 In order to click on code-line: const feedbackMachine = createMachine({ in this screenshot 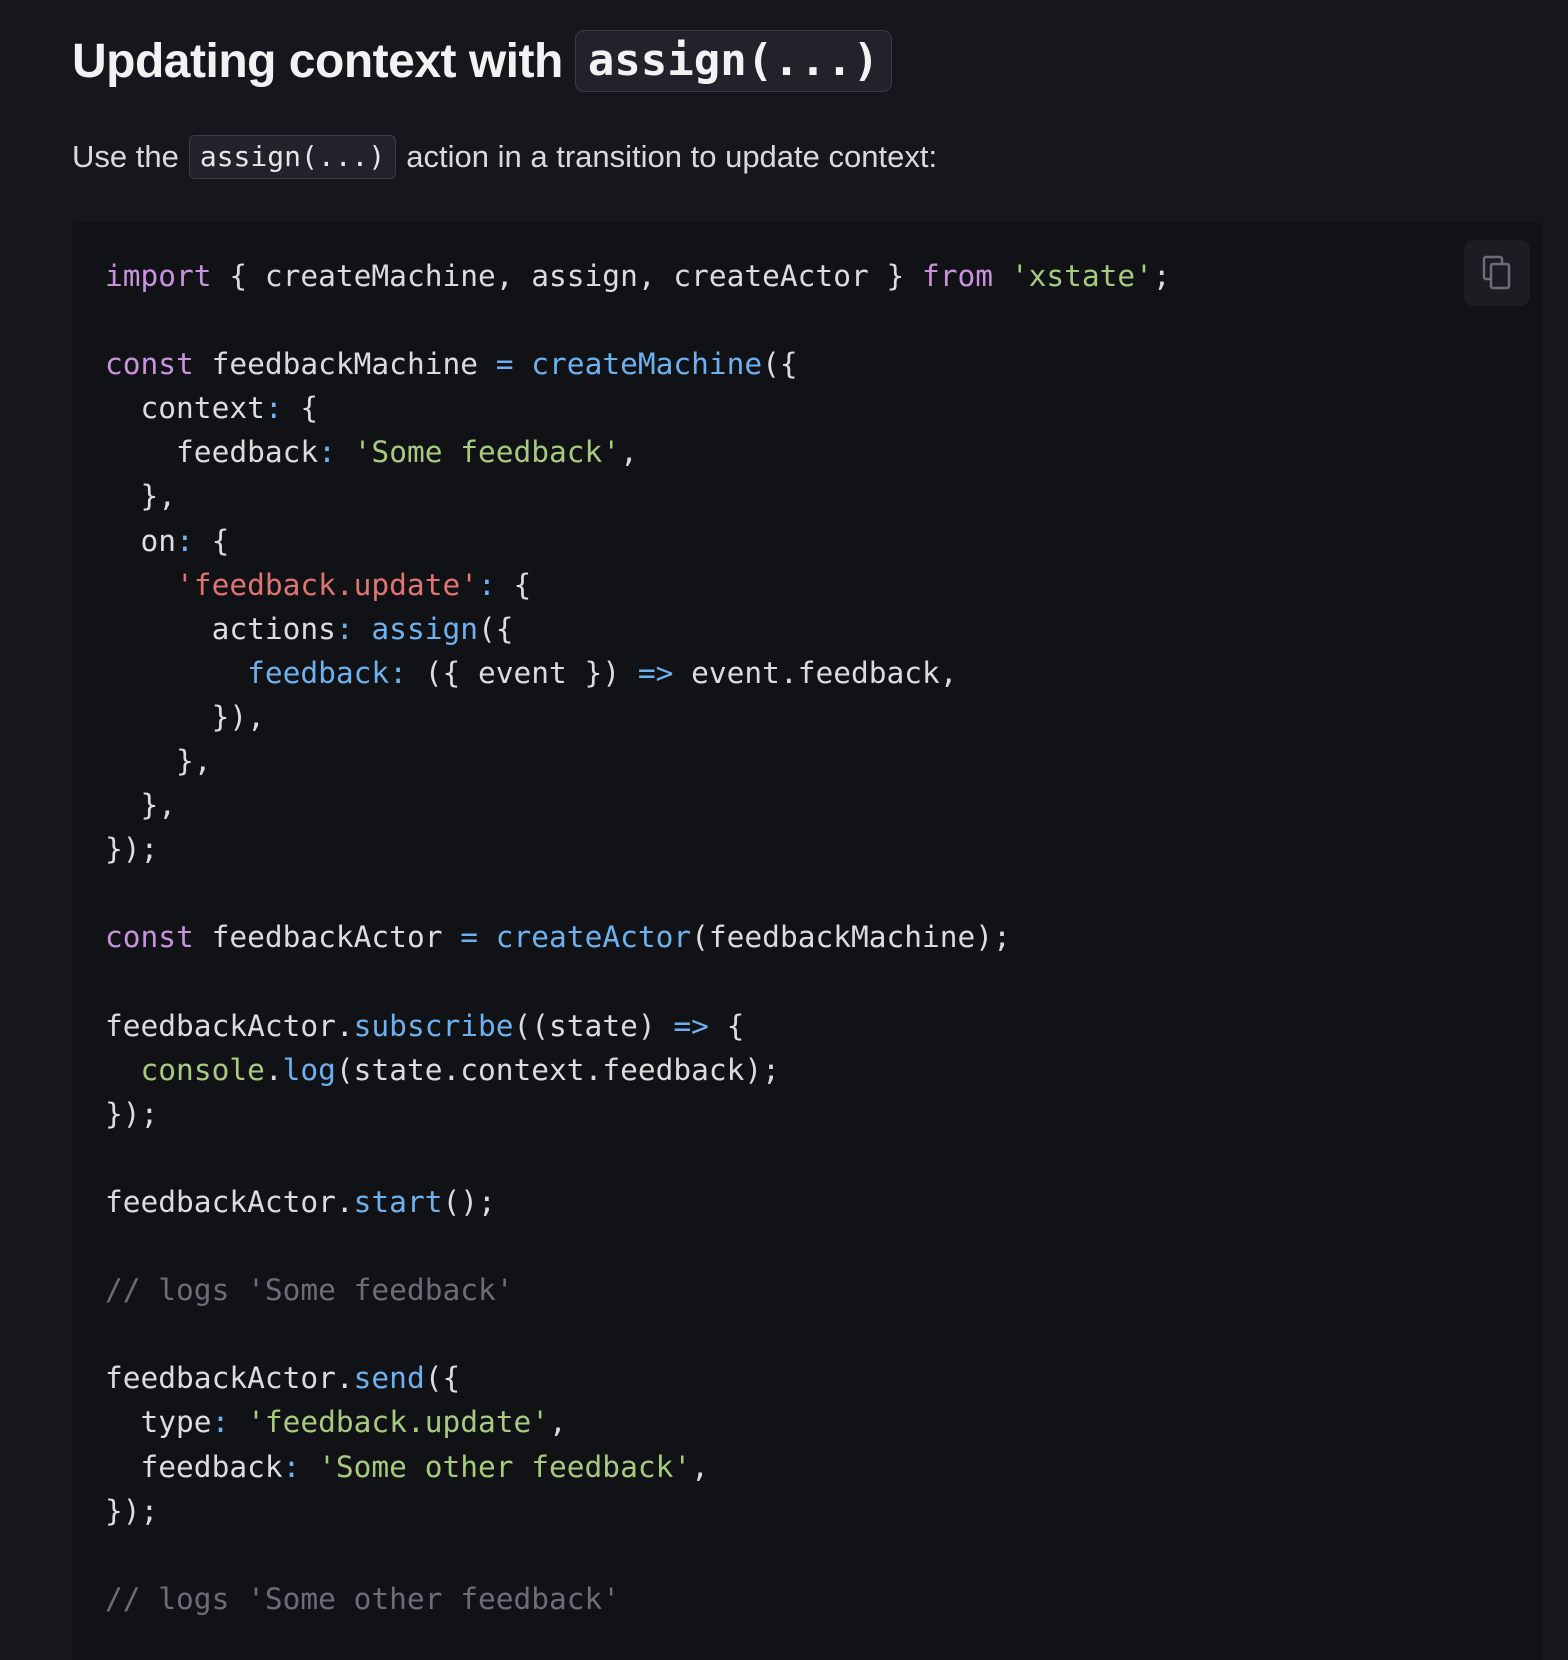, I will do `click(638, 364)`.